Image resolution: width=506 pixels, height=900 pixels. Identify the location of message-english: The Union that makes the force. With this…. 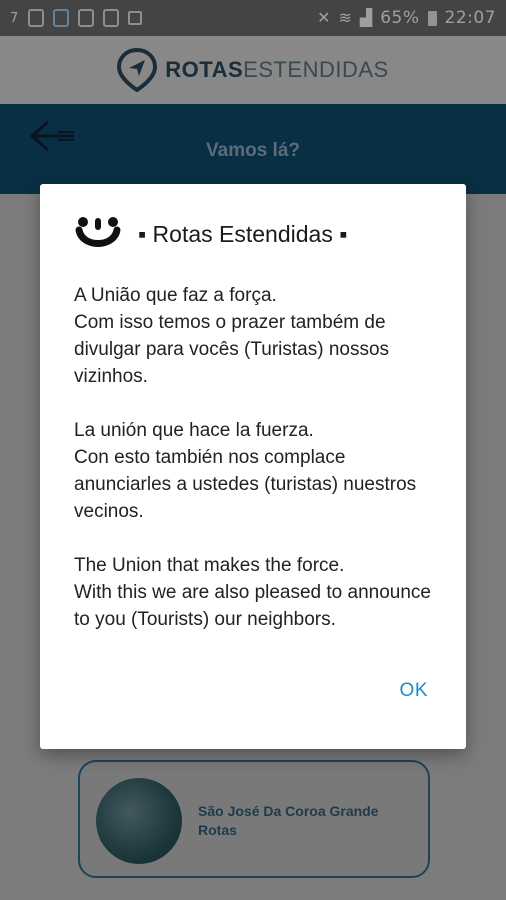
(252, 592).